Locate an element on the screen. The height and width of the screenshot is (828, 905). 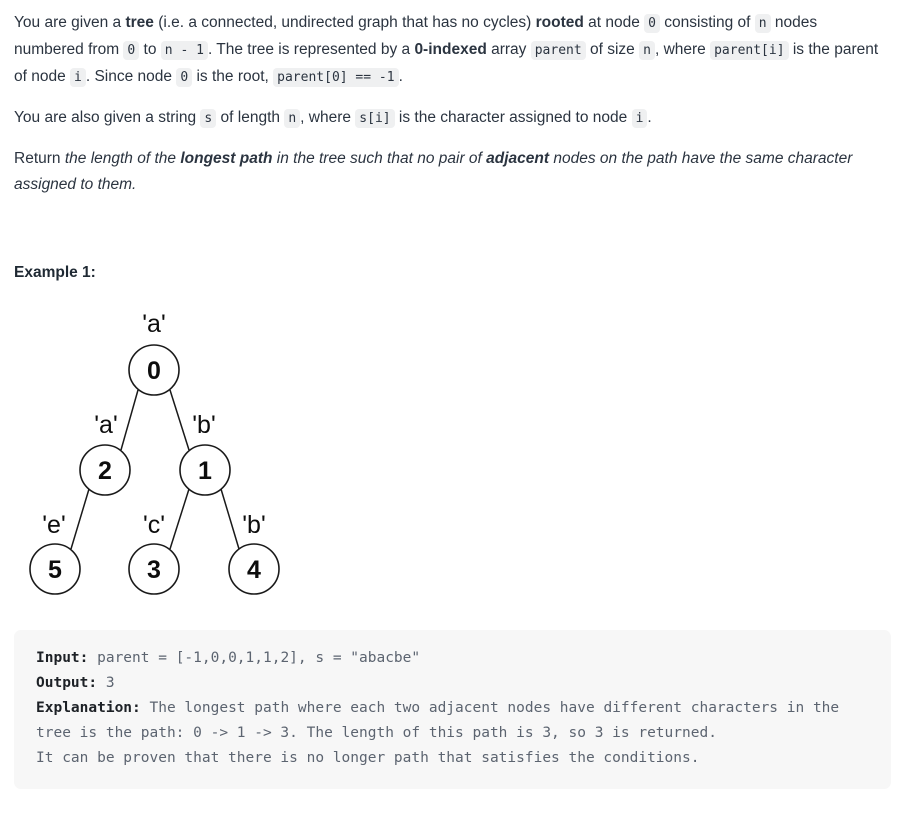
node-label-2: 2 is located at coordinates (105, 471).